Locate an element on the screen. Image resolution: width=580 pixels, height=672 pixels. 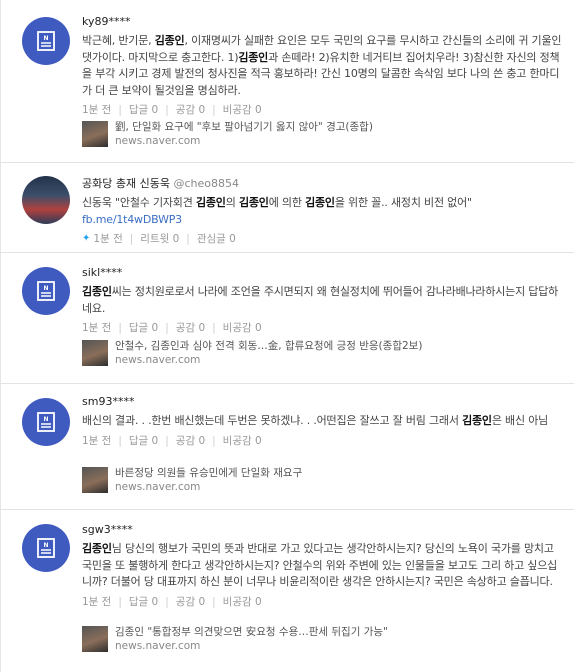
avatar is located at coordinates (46, 200).